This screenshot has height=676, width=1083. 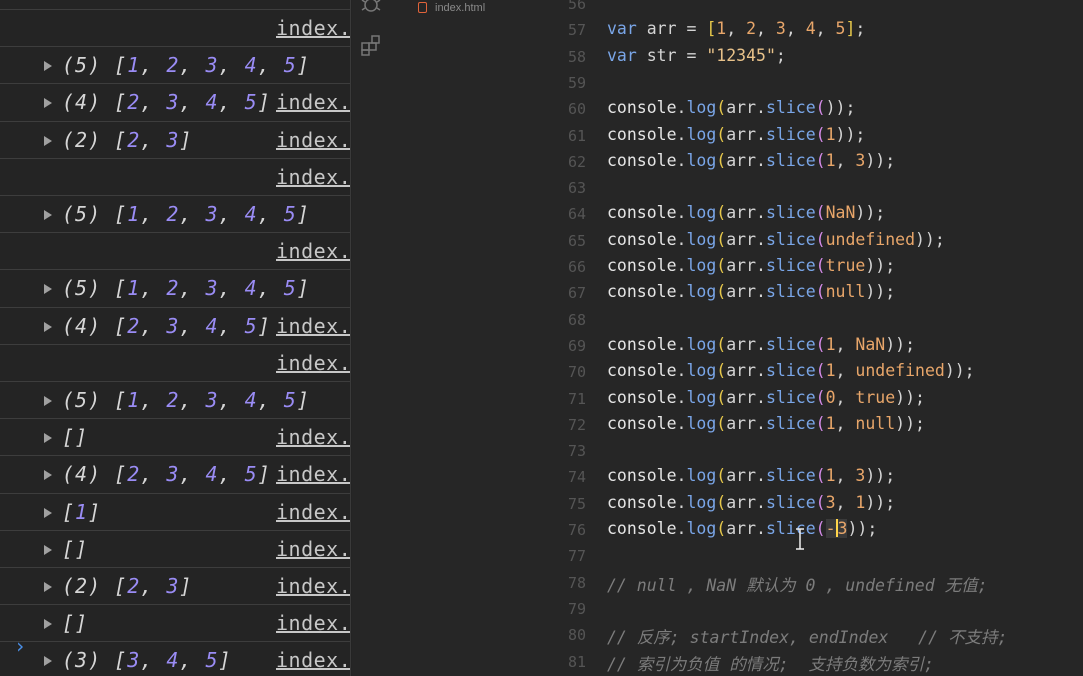 What do you see at coordinates (576, 661) in the screenshot?
I see `line-number: 81` at bounding box center [576, 661].